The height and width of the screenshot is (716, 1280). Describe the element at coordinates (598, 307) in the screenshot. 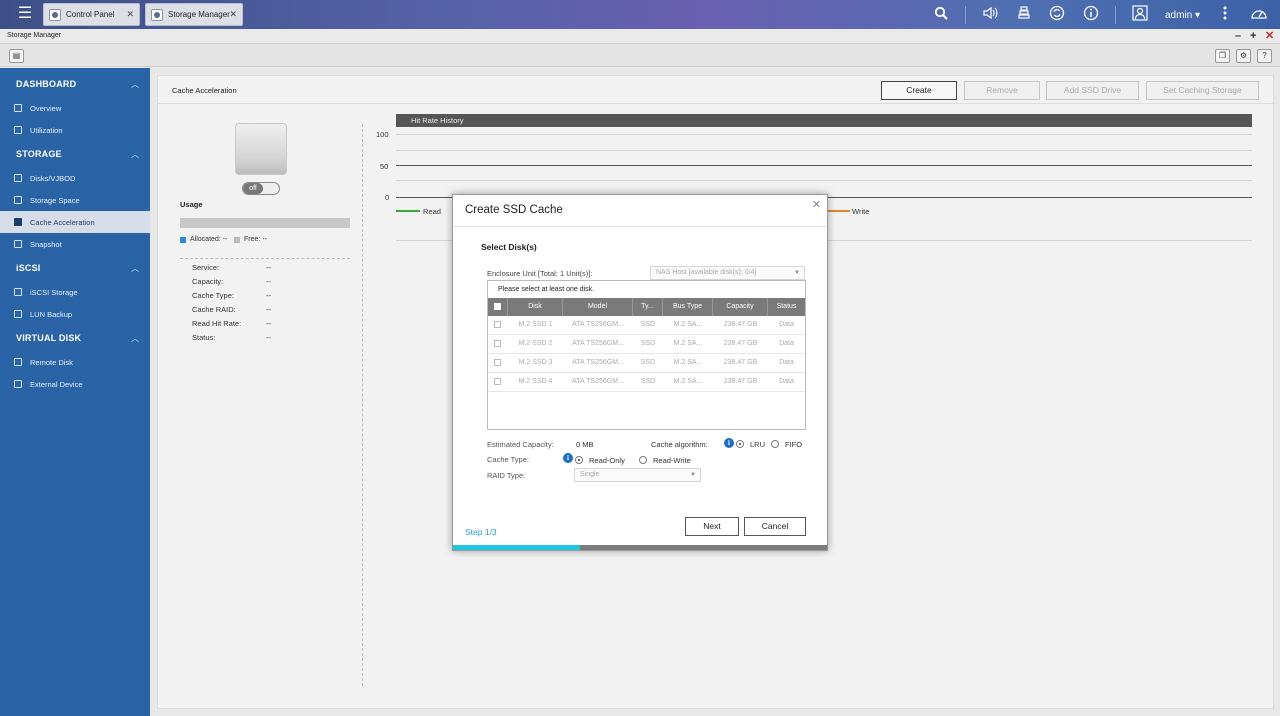

I see `column-header: Model` at that location.